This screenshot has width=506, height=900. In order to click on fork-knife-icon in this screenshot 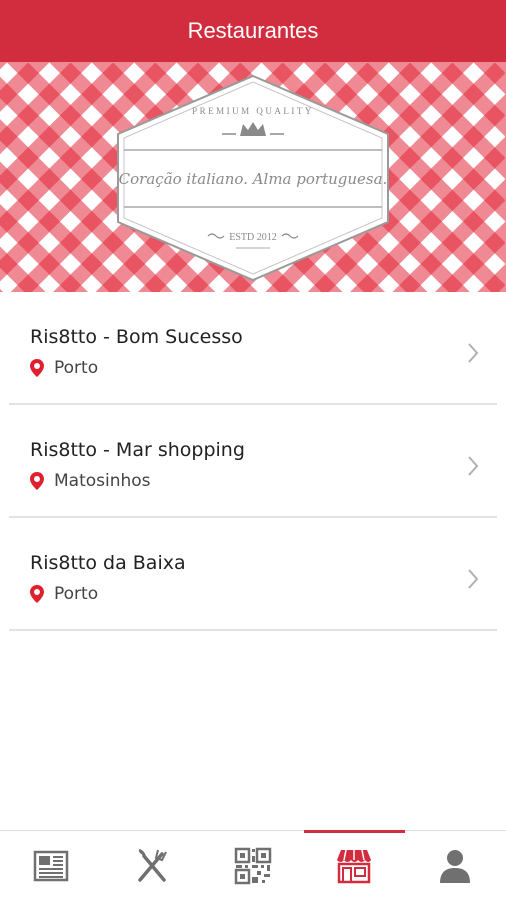, I will do `click(152, 865)`.